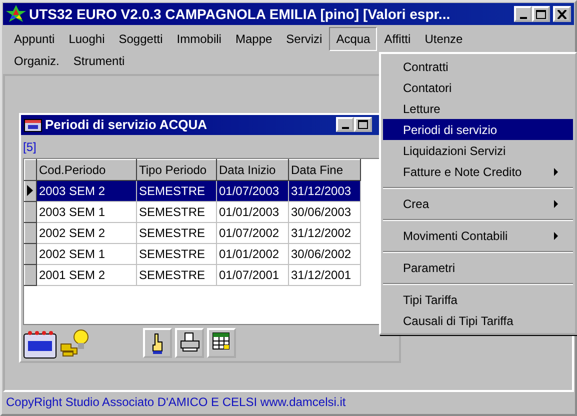 This screenshot has height=416, width=577. I want to click on table-cell: 01/07/2002, so click(252, 233).